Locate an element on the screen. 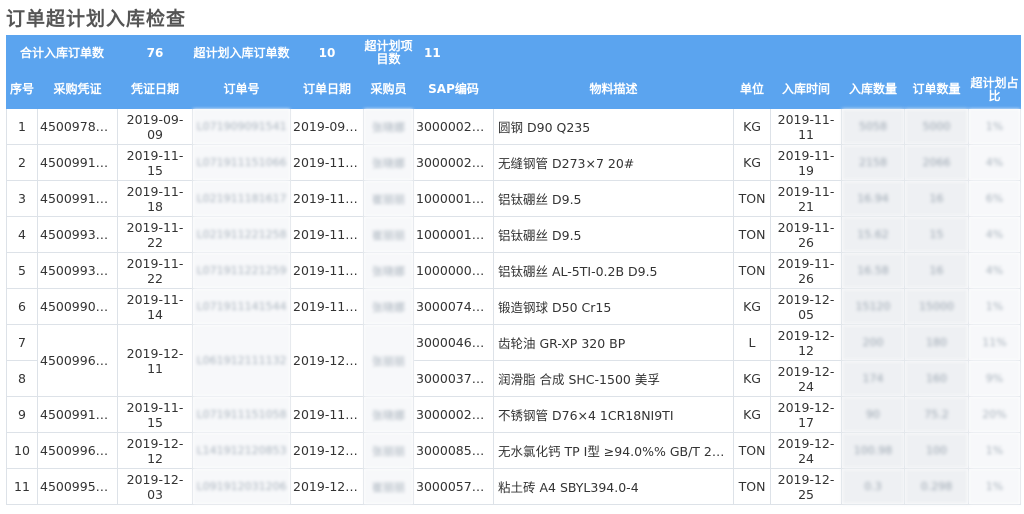  col-header-order-date: 订单日期 is located at coordinates (327, 89).